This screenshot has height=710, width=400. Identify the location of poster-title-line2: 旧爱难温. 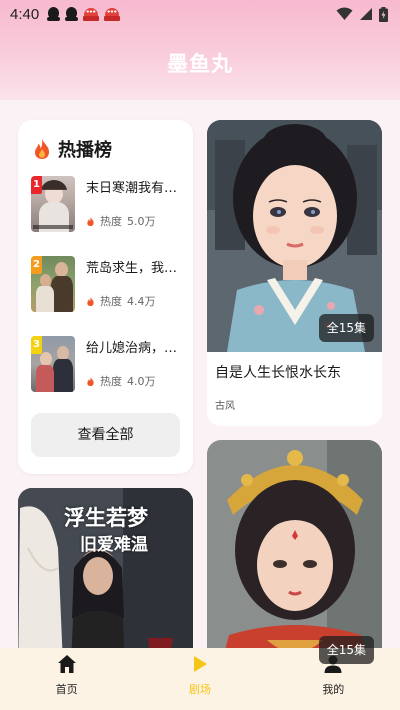
(114, 545).